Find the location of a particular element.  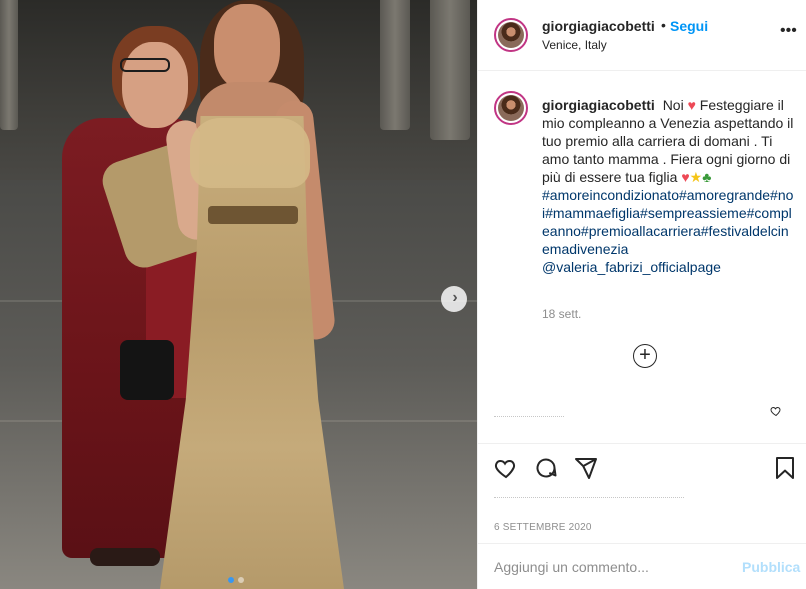

likes-placeholder is located at coordinates (589, 494).